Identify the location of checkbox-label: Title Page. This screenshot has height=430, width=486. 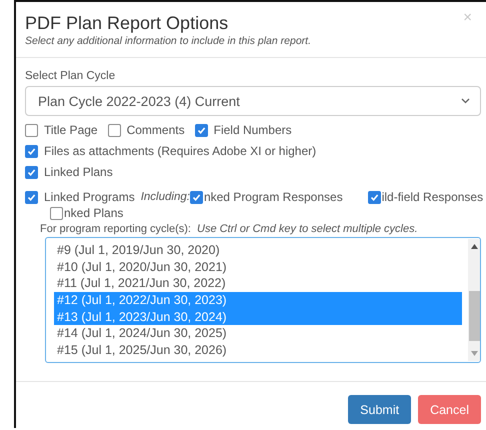
(71, 130).